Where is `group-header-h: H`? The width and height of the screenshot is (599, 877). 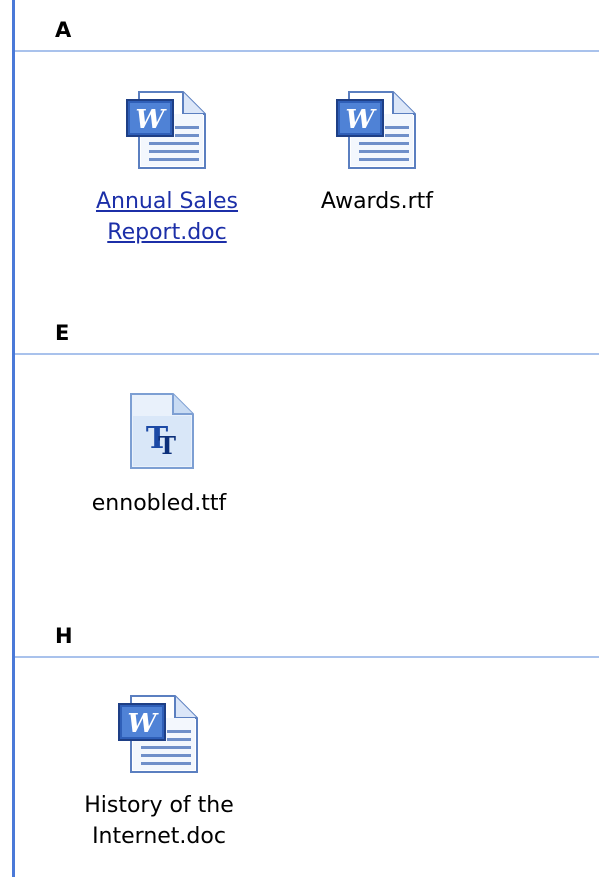 group-header-h: H is located at coordinates (307, 632).